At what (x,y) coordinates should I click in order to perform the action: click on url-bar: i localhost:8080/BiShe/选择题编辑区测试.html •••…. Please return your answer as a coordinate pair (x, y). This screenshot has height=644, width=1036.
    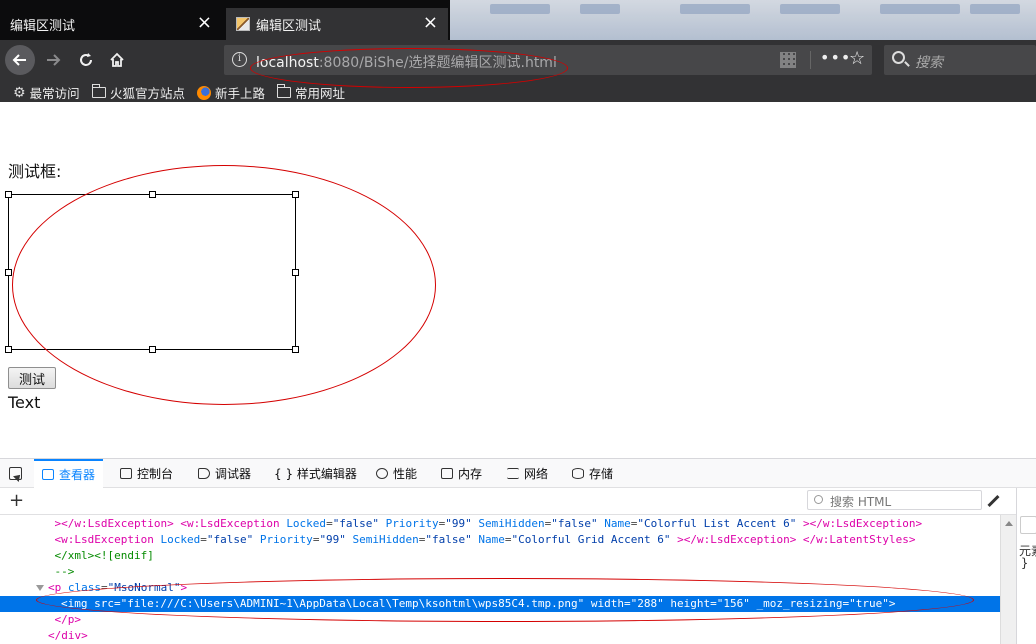
    Looking at the image, I should click on (548, 60).